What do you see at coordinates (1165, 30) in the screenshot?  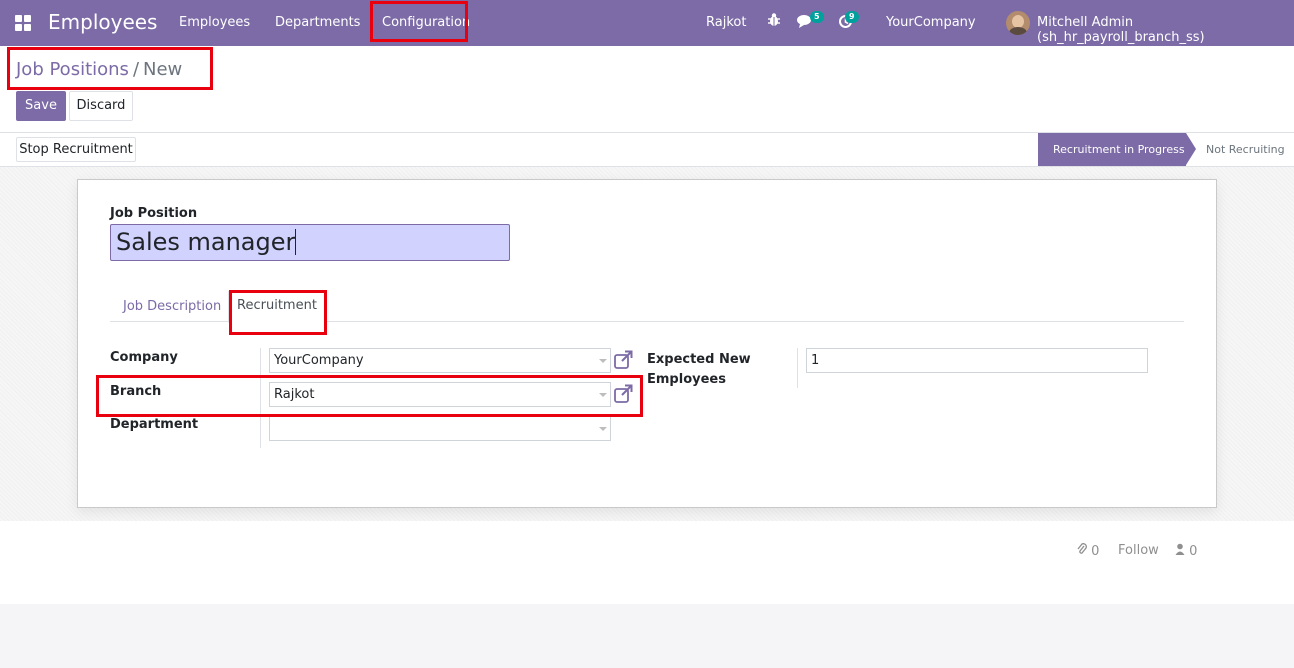 I see `user-menu: Mitchell Admin (sh_hr_payroll_branch_ss)` at bounding box center [1165, 30].